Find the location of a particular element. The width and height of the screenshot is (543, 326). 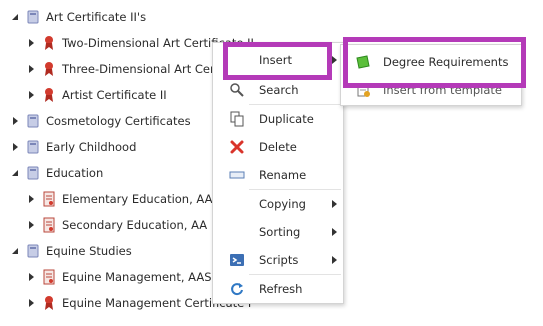

tree-item-cosmetology-certificates: Cosmetology Certificates is located at coordinates (100, 121).